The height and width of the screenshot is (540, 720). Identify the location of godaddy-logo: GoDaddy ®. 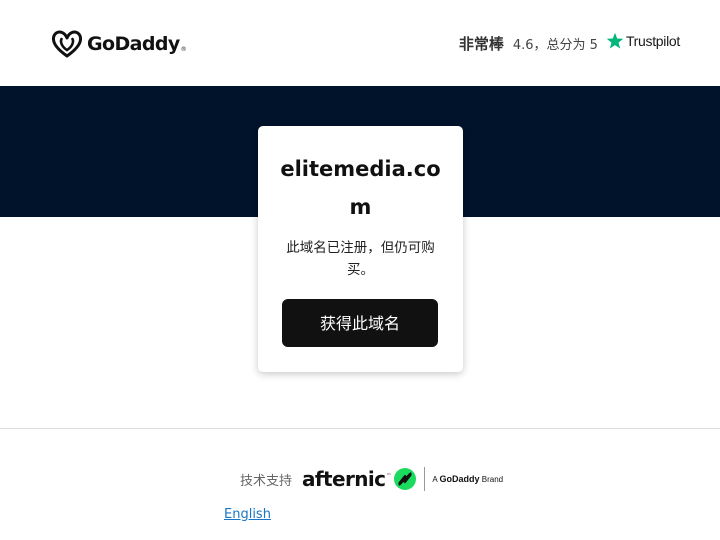
(119, 44).